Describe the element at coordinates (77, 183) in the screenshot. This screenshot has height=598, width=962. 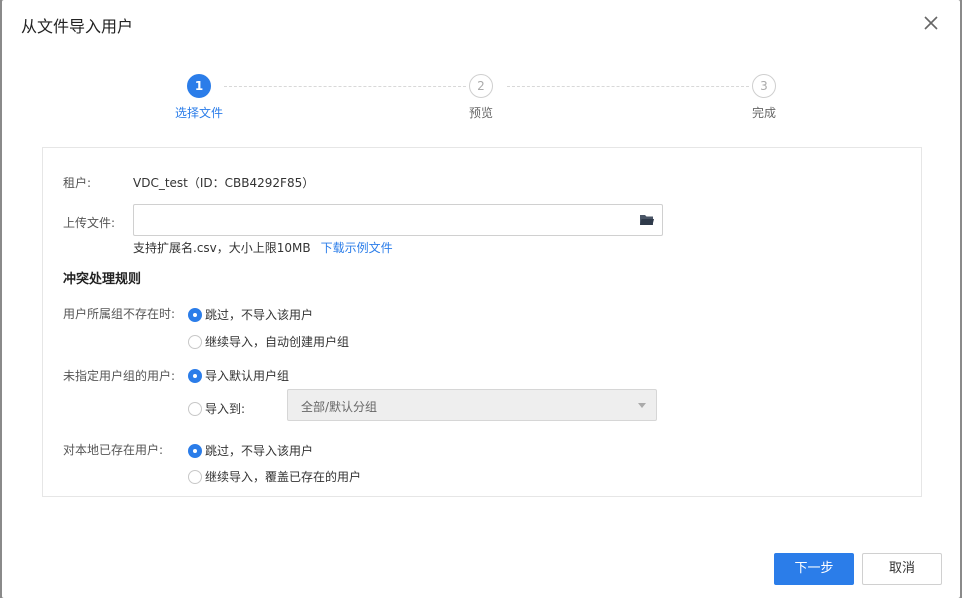
I see `tenant-label: 租户:` at that location.